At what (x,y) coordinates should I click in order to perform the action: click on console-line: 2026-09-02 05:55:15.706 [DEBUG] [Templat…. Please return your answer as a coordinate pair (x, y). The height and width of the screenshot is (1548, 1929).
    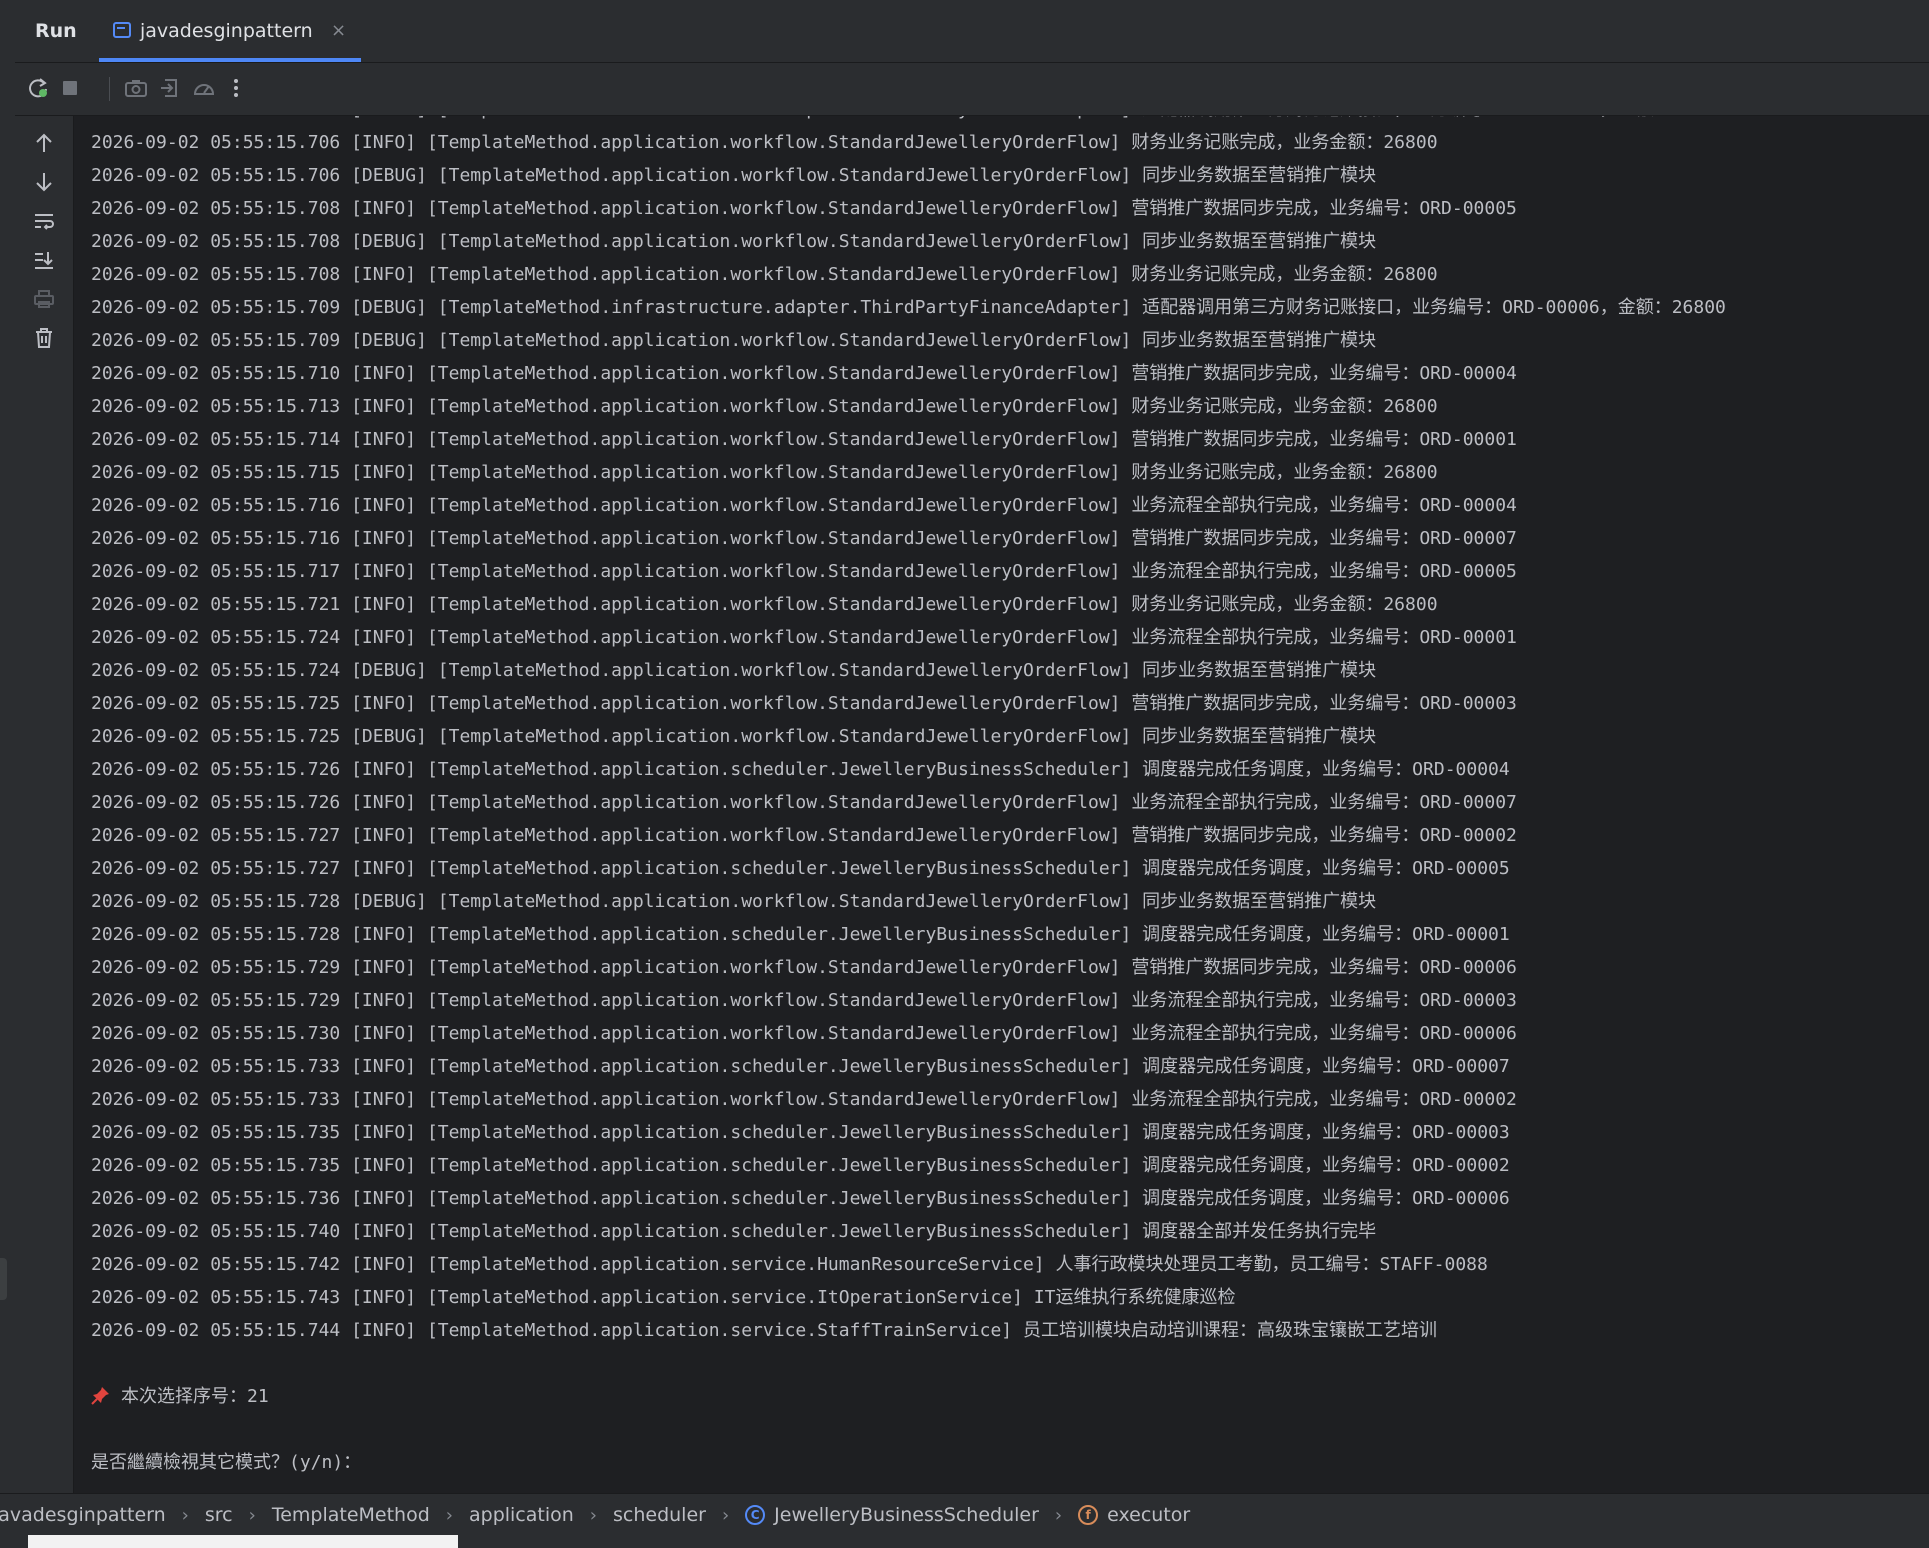
    Looking at the image, I should click on (734, 175).